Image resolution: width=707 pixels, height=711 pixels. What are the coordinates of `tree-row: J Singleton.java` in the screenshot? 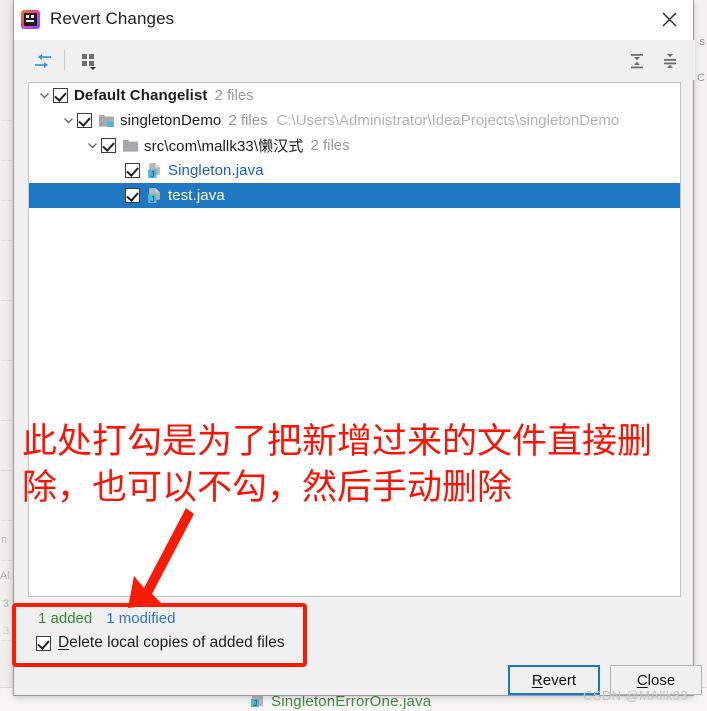 It's located at (354, 170).